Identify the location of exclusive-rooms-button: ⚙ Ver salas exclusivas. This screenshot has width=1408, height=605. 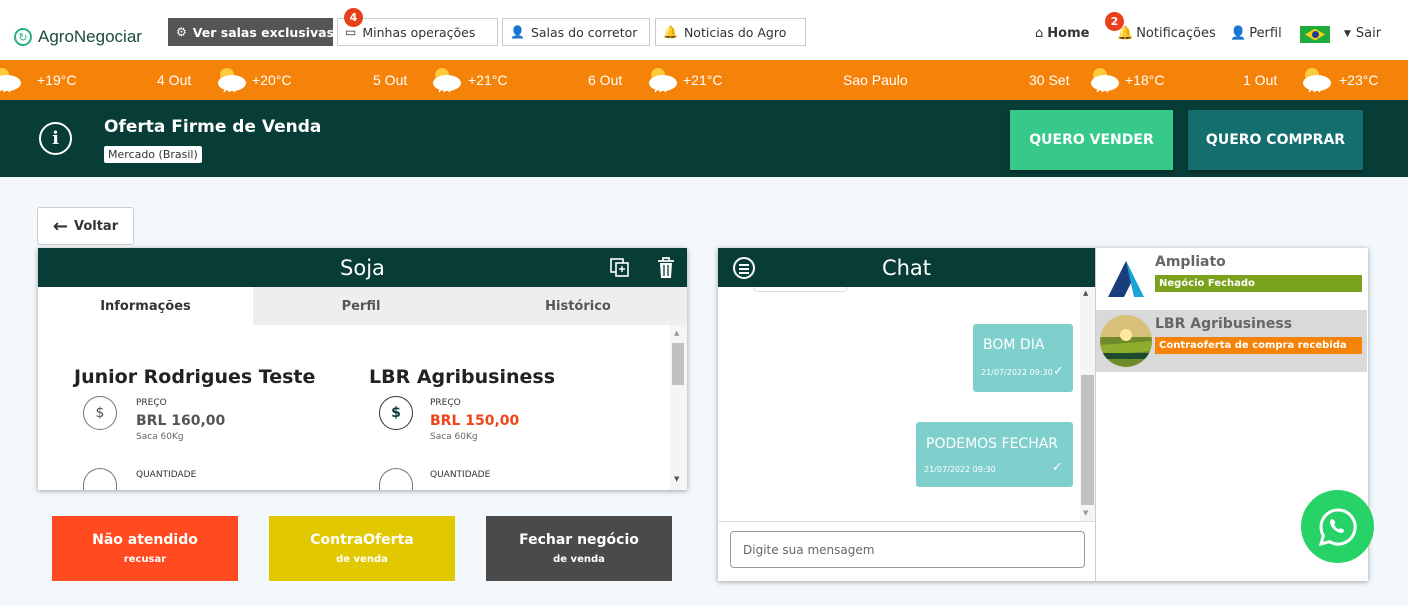
(251, 32).